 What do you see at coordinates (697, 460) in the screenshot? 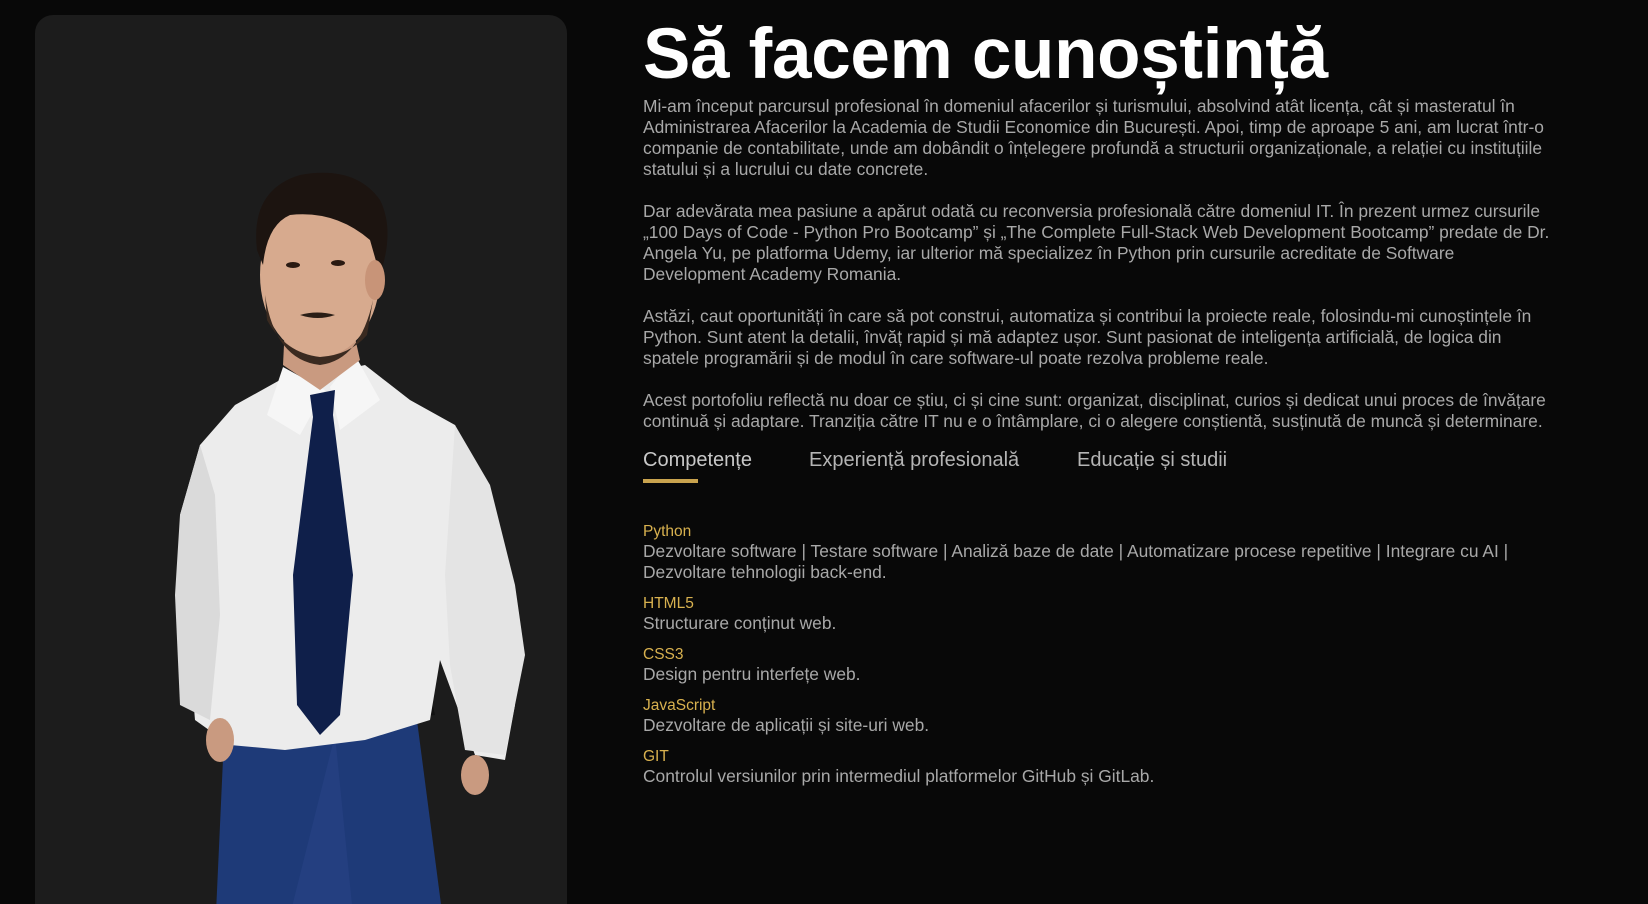
I see `tab-label: Competențe` at bounding box center [697, 460].